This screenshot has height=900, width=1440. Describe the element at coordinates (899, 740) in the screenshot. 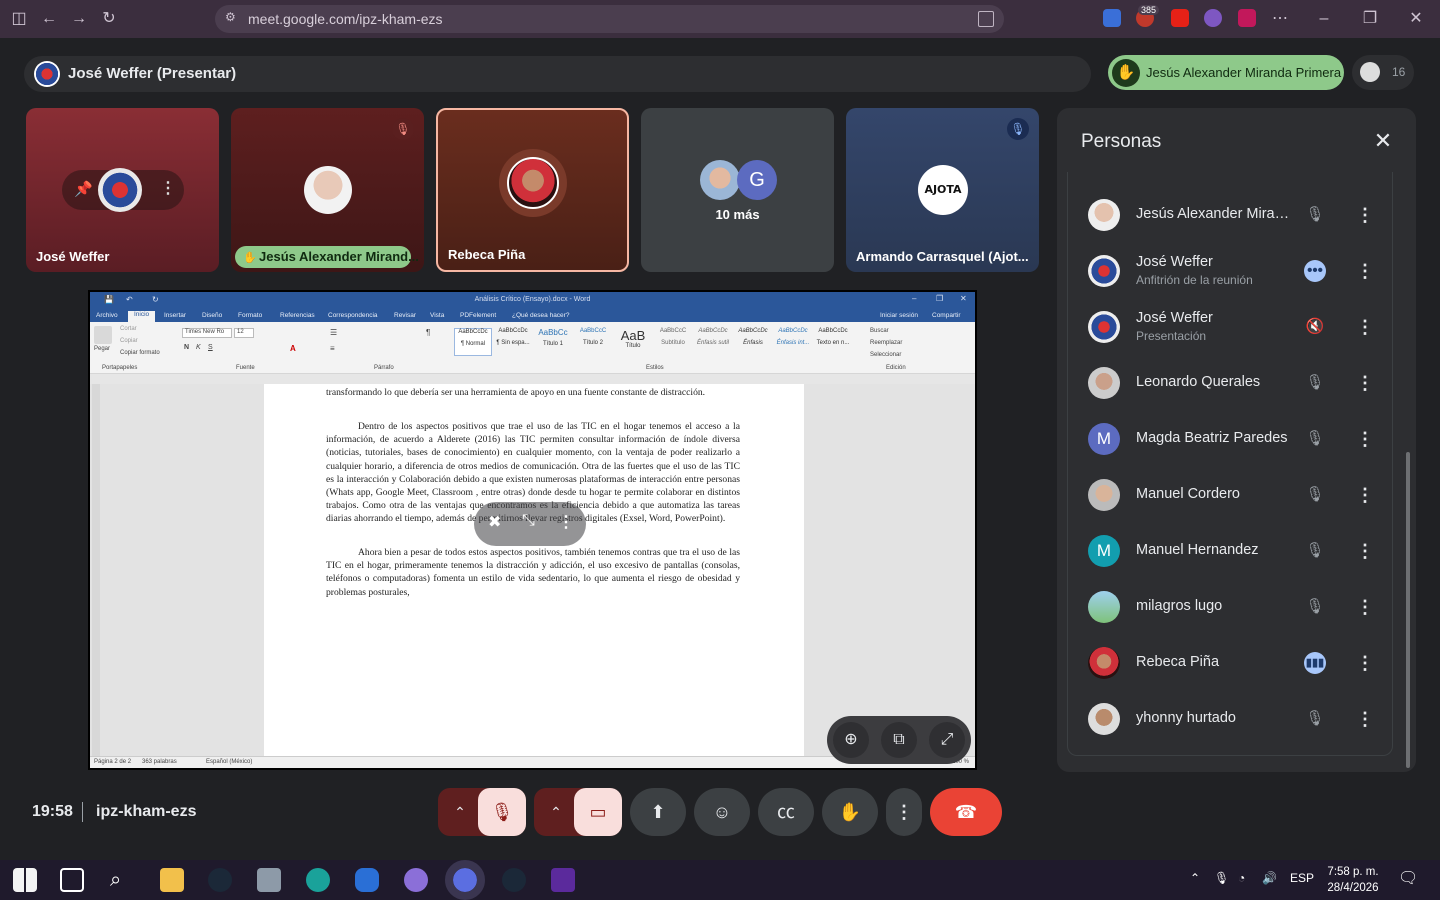

I see `pop-out-icon: ⧉` at that location.